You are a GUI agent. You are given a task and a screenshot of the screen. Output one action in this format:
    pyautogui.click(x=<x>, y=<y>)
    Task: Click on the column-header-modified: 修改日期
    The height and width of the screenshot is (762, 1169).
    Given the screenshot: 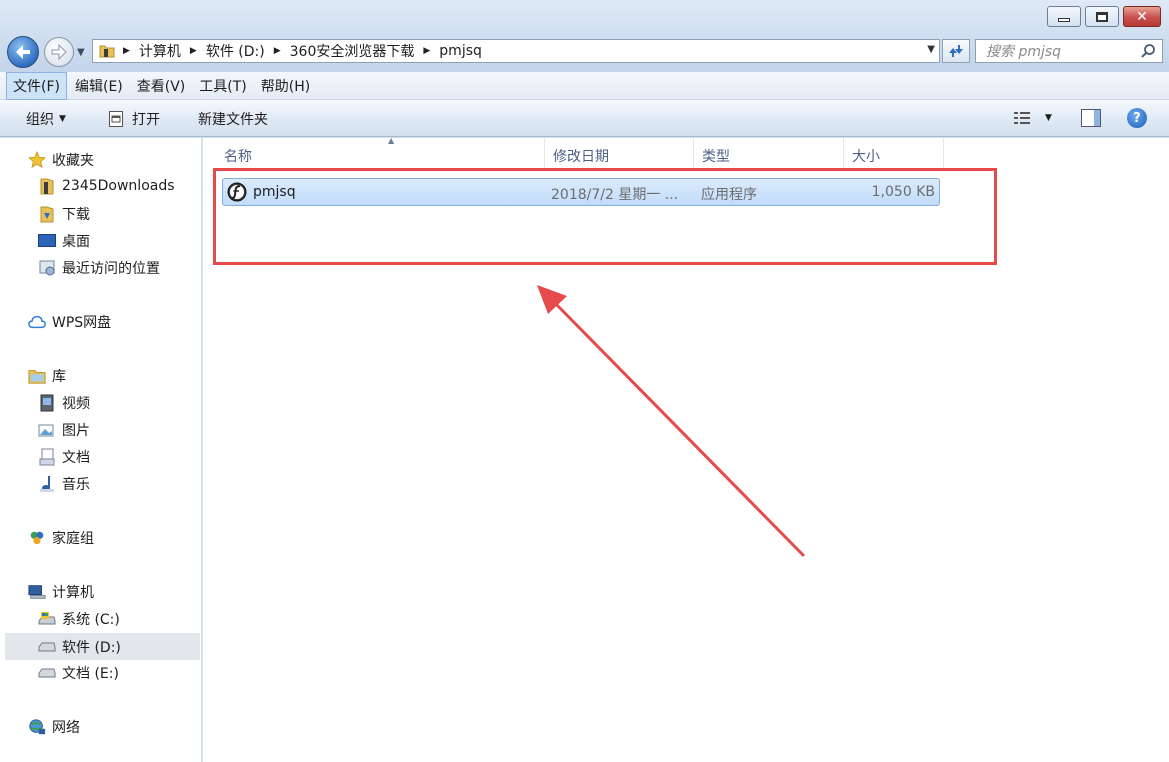 What is the action you would take?
    pyautogui.click(x=619, y=153)
    